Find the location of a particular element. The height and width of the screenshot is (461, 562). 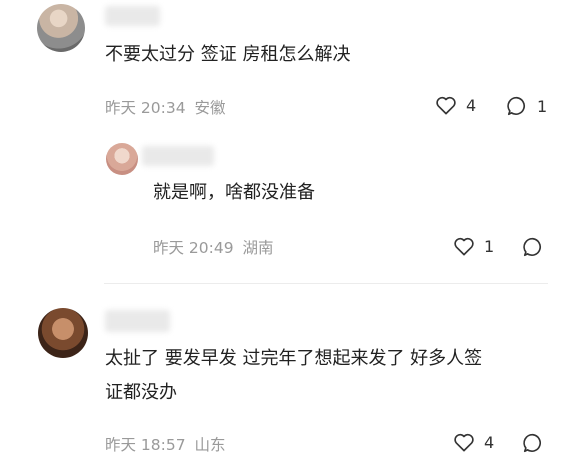

comment-text: 就是啊，啥都没准备 is located at coordinates (234, 192).